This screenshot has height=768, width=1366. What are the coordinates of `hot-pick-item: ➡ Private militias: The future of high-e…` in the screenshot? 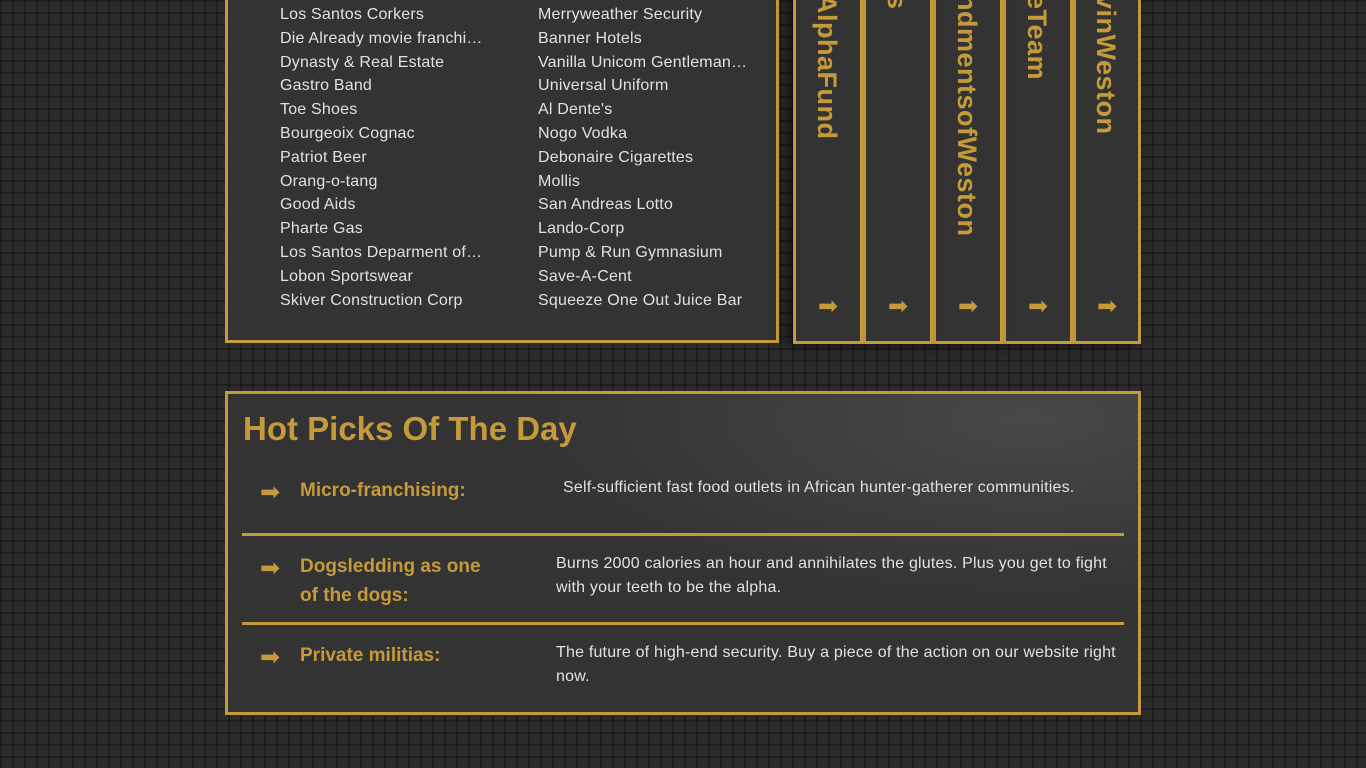 It's located at (683, 669).